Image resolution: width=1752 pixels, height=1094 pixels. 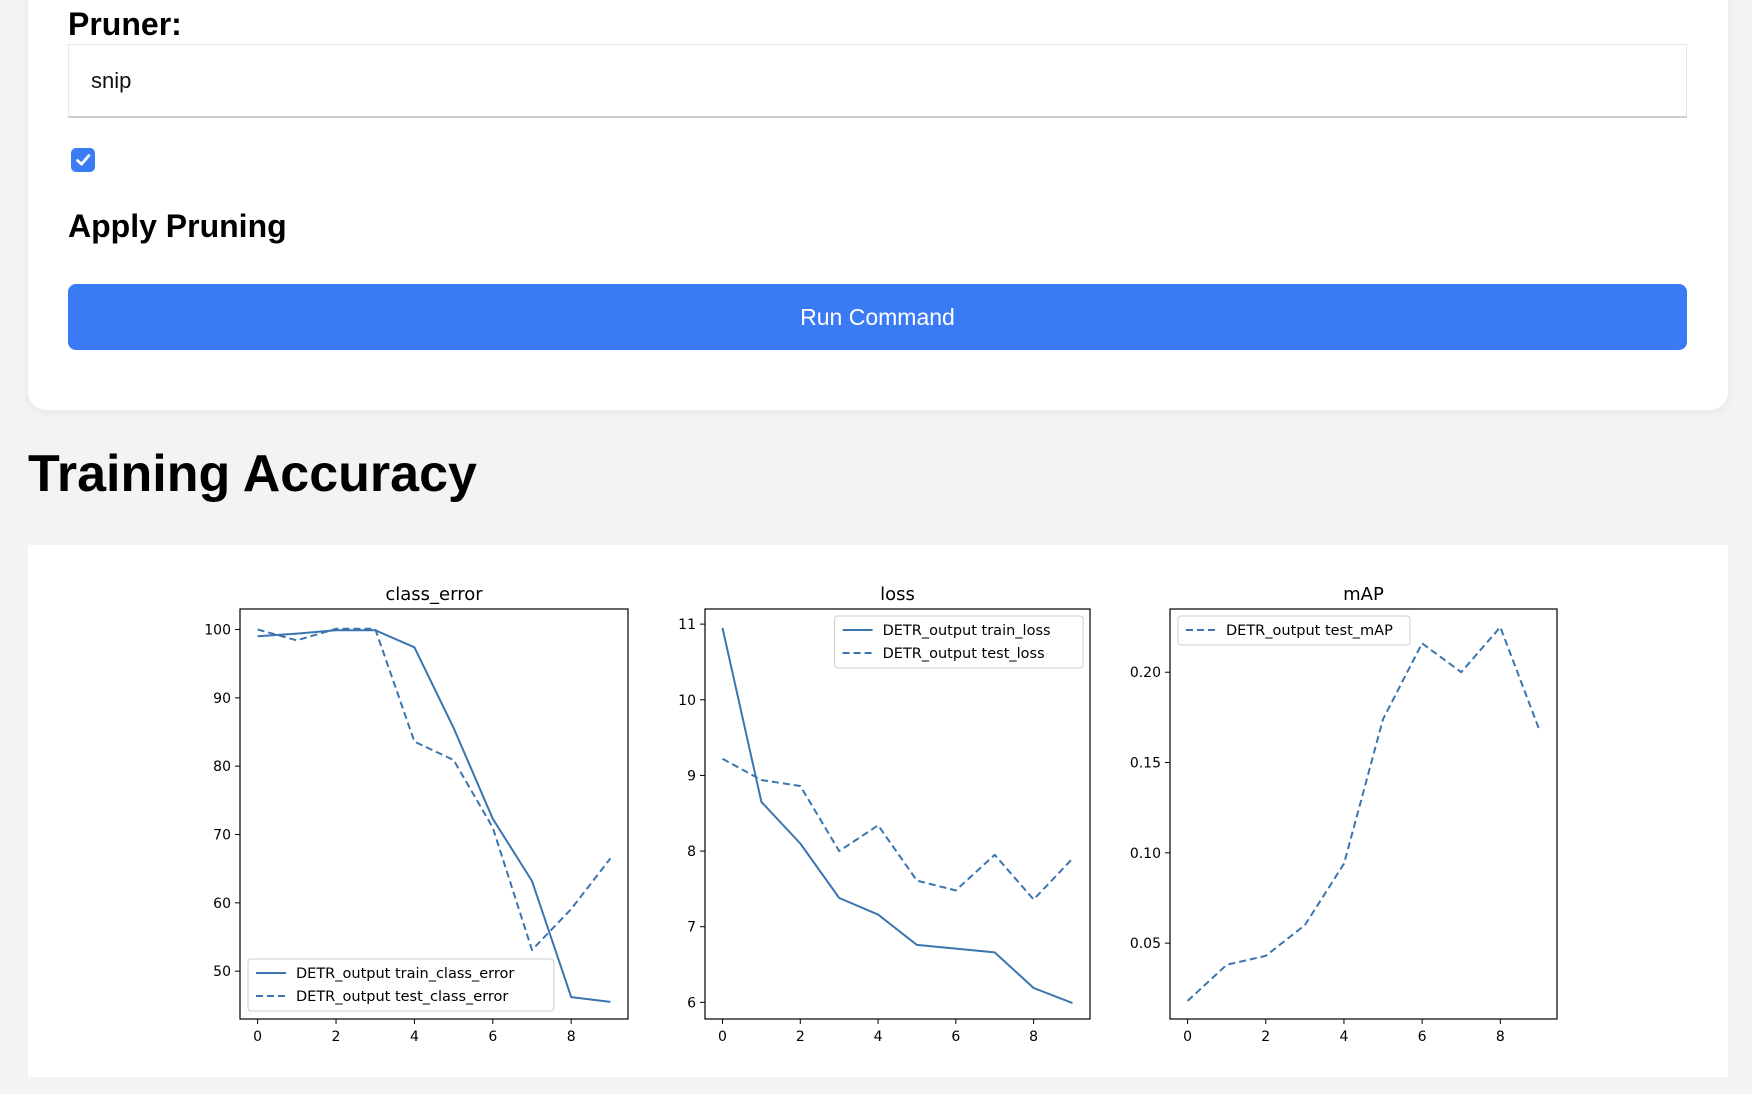 I want to click on chart-title: mAP, so click(x=1363, y=594).